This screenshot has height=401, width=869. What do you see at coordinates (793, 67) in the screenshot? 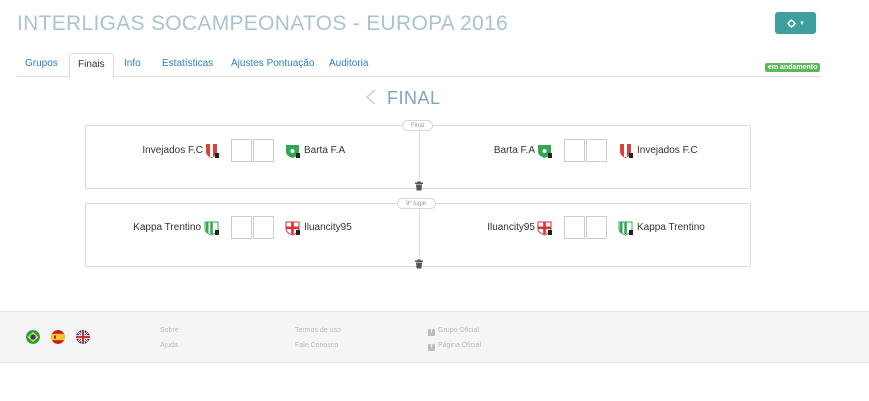
I see `status-badge: em andamento` at bounding box center [793, 67].